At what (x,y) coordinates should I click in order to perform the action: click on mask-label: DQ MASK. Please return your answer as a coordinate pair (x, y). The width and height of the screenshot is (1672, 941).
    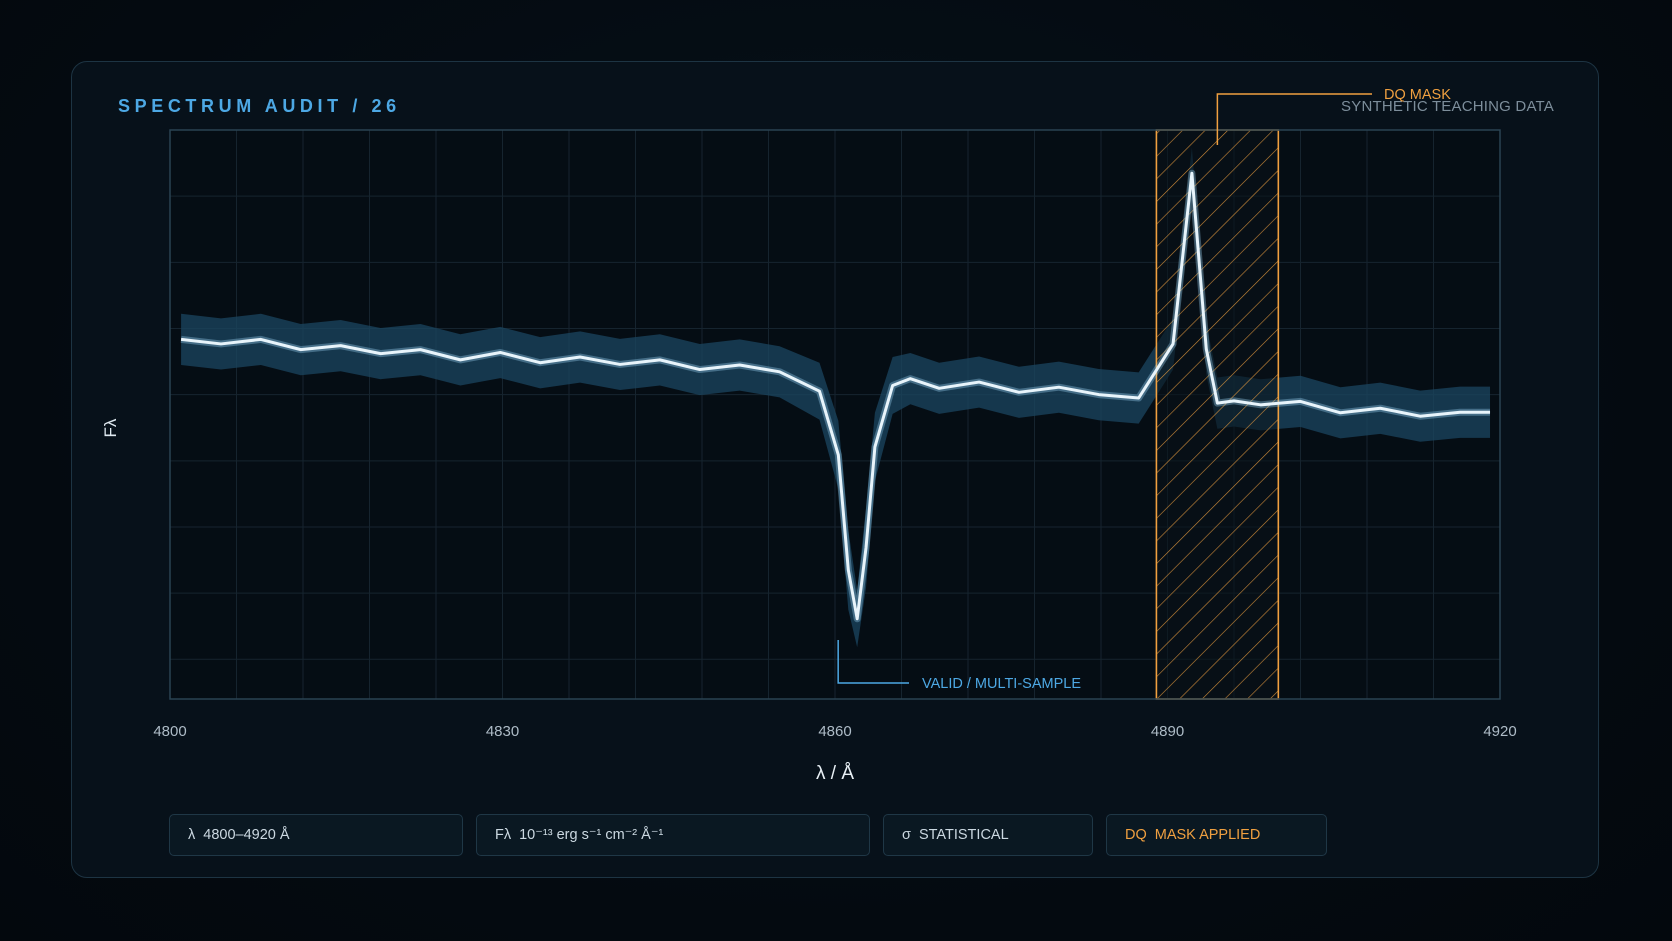
    Looking at the image, I should click on (1417, 95).